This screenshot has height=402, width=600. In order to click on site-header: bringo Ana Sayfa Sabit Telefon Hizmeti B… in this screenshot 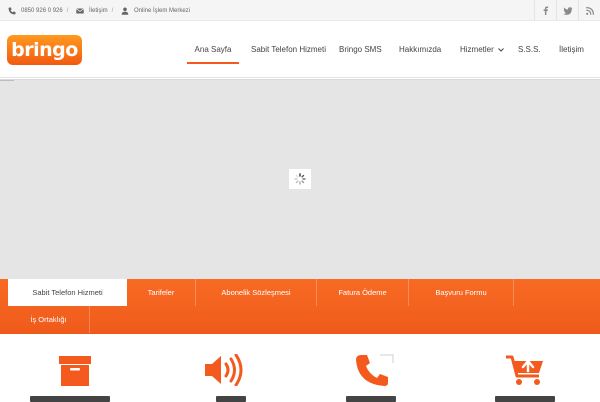, I will do `click(300, 49)`.